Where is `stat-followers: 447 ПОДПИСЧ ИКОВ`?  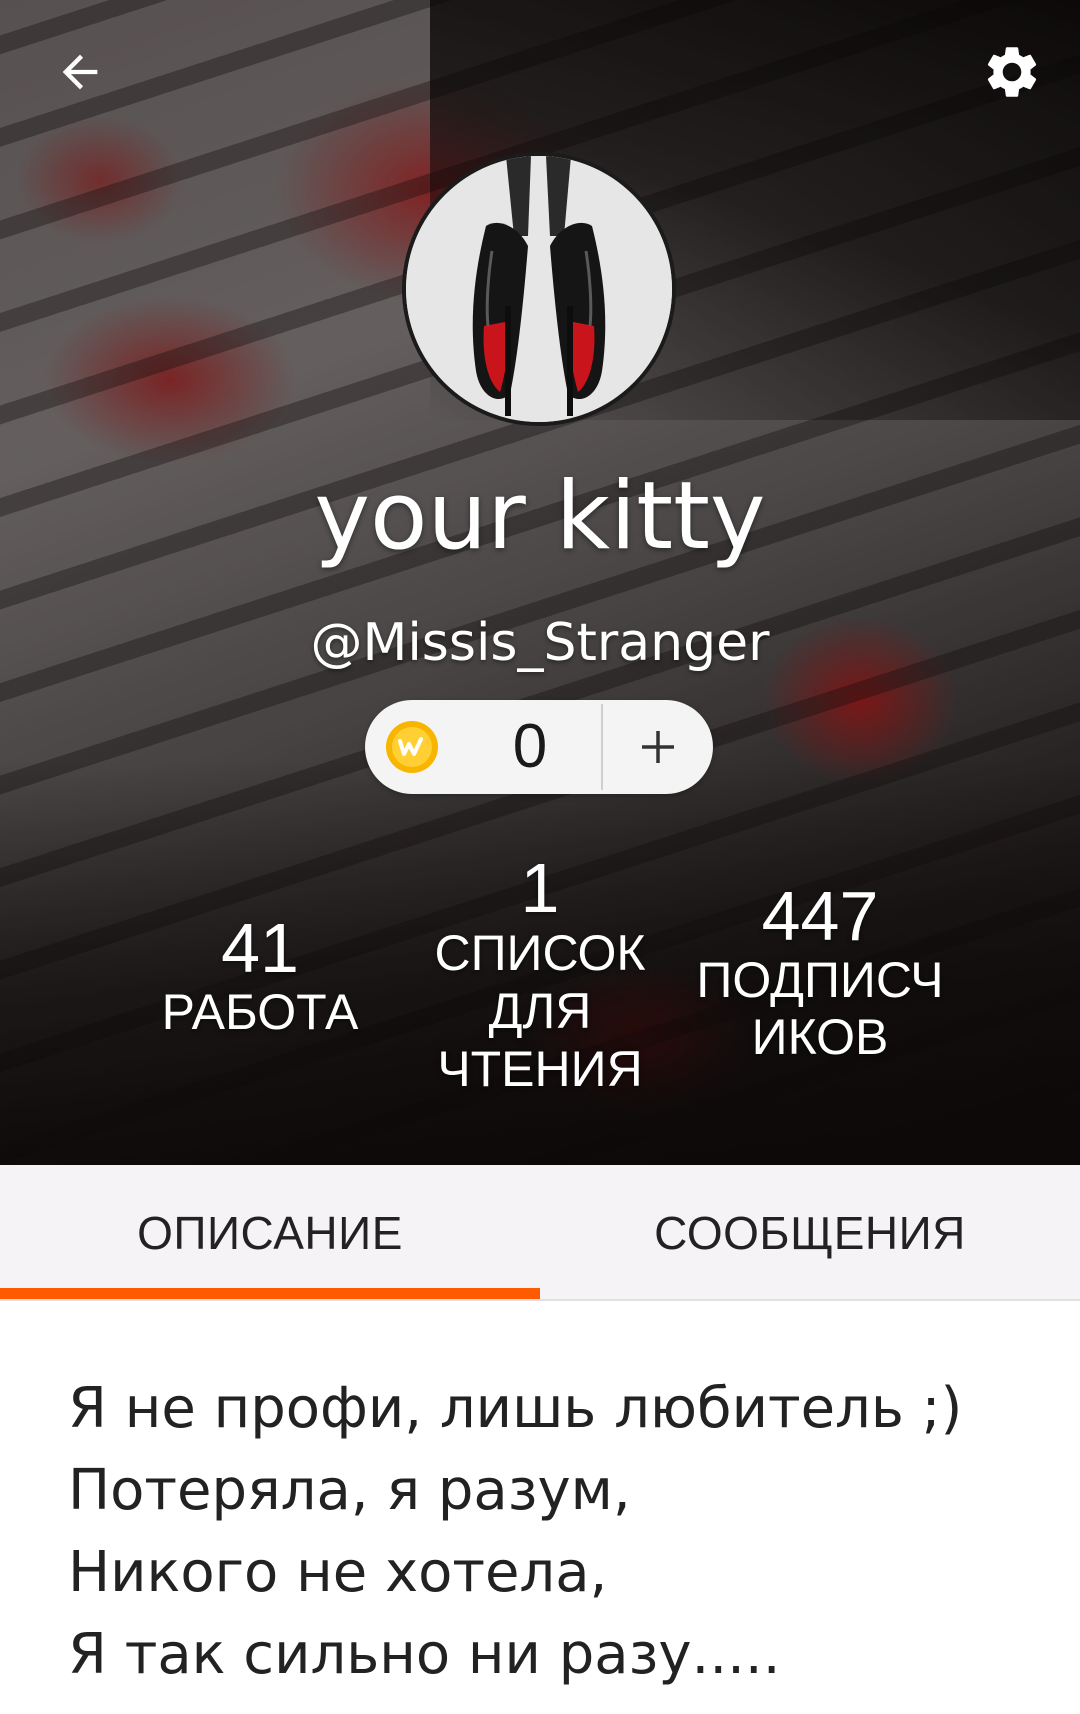 stat-followers: 447 ПОДПИСЧ ИКОВ is located at coordinates (820, 973).